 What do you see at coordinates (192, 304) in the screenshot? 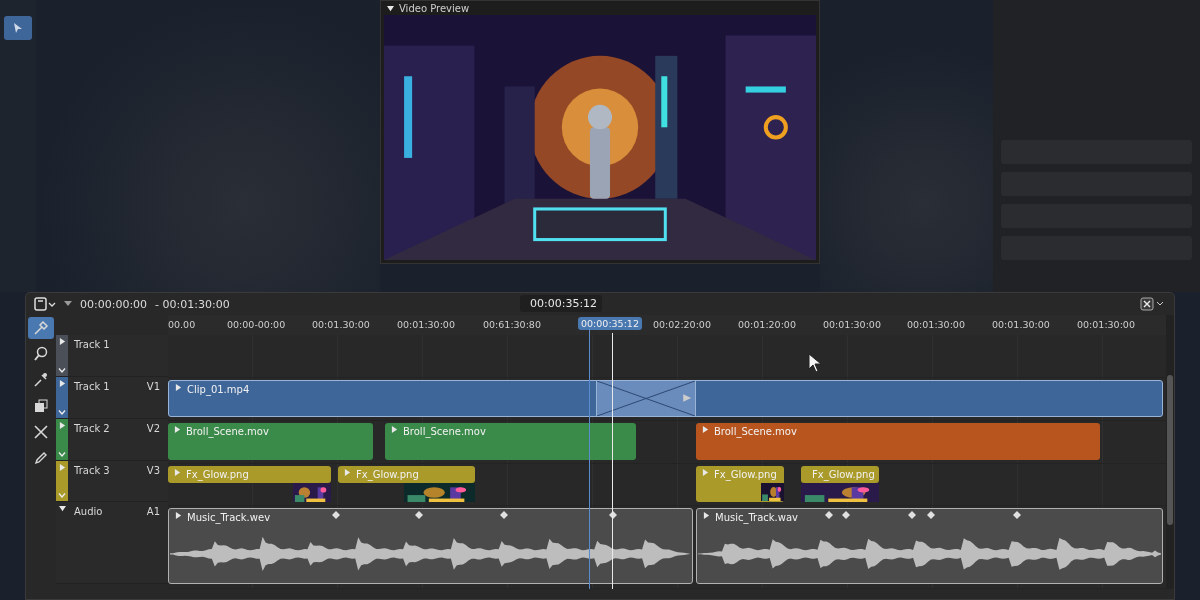
I see `range-end: - 00:01:30:00` at bounding box center [192, 304].